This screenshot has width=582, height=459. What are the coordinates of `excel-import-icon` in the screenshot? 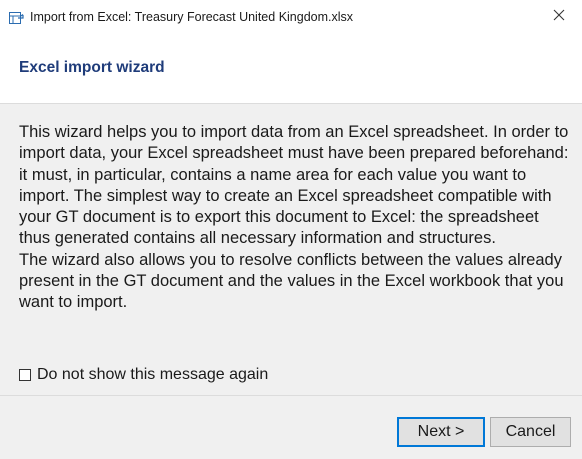 It's located at (17, 17).